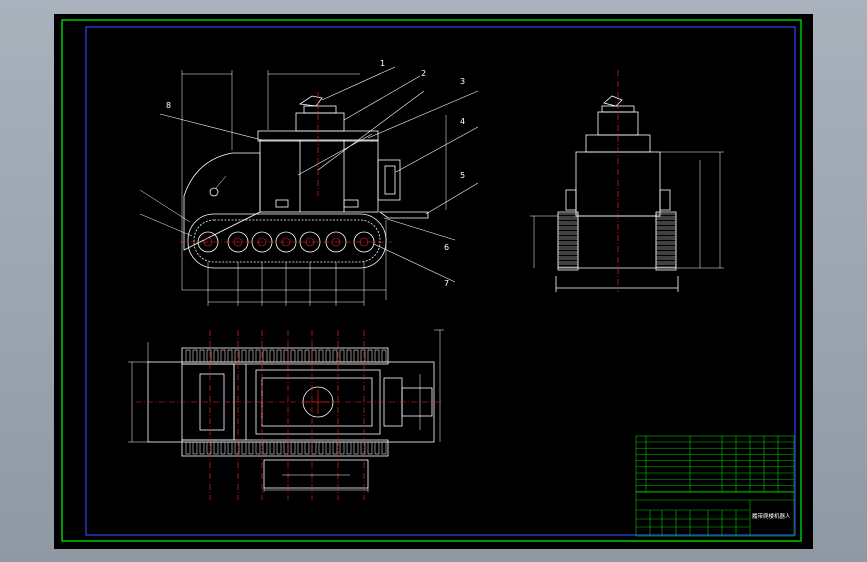 This screenshot has height=562, width=867. I want to click on part-label: 2, so click(423, 73).